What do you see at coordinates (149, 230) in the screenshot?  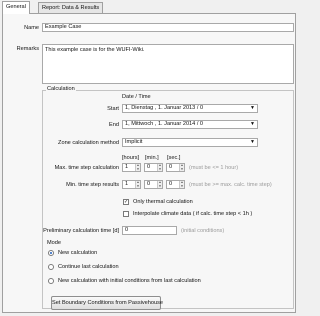 I see `prelim-input: 0` at bounding box center [149, 230].